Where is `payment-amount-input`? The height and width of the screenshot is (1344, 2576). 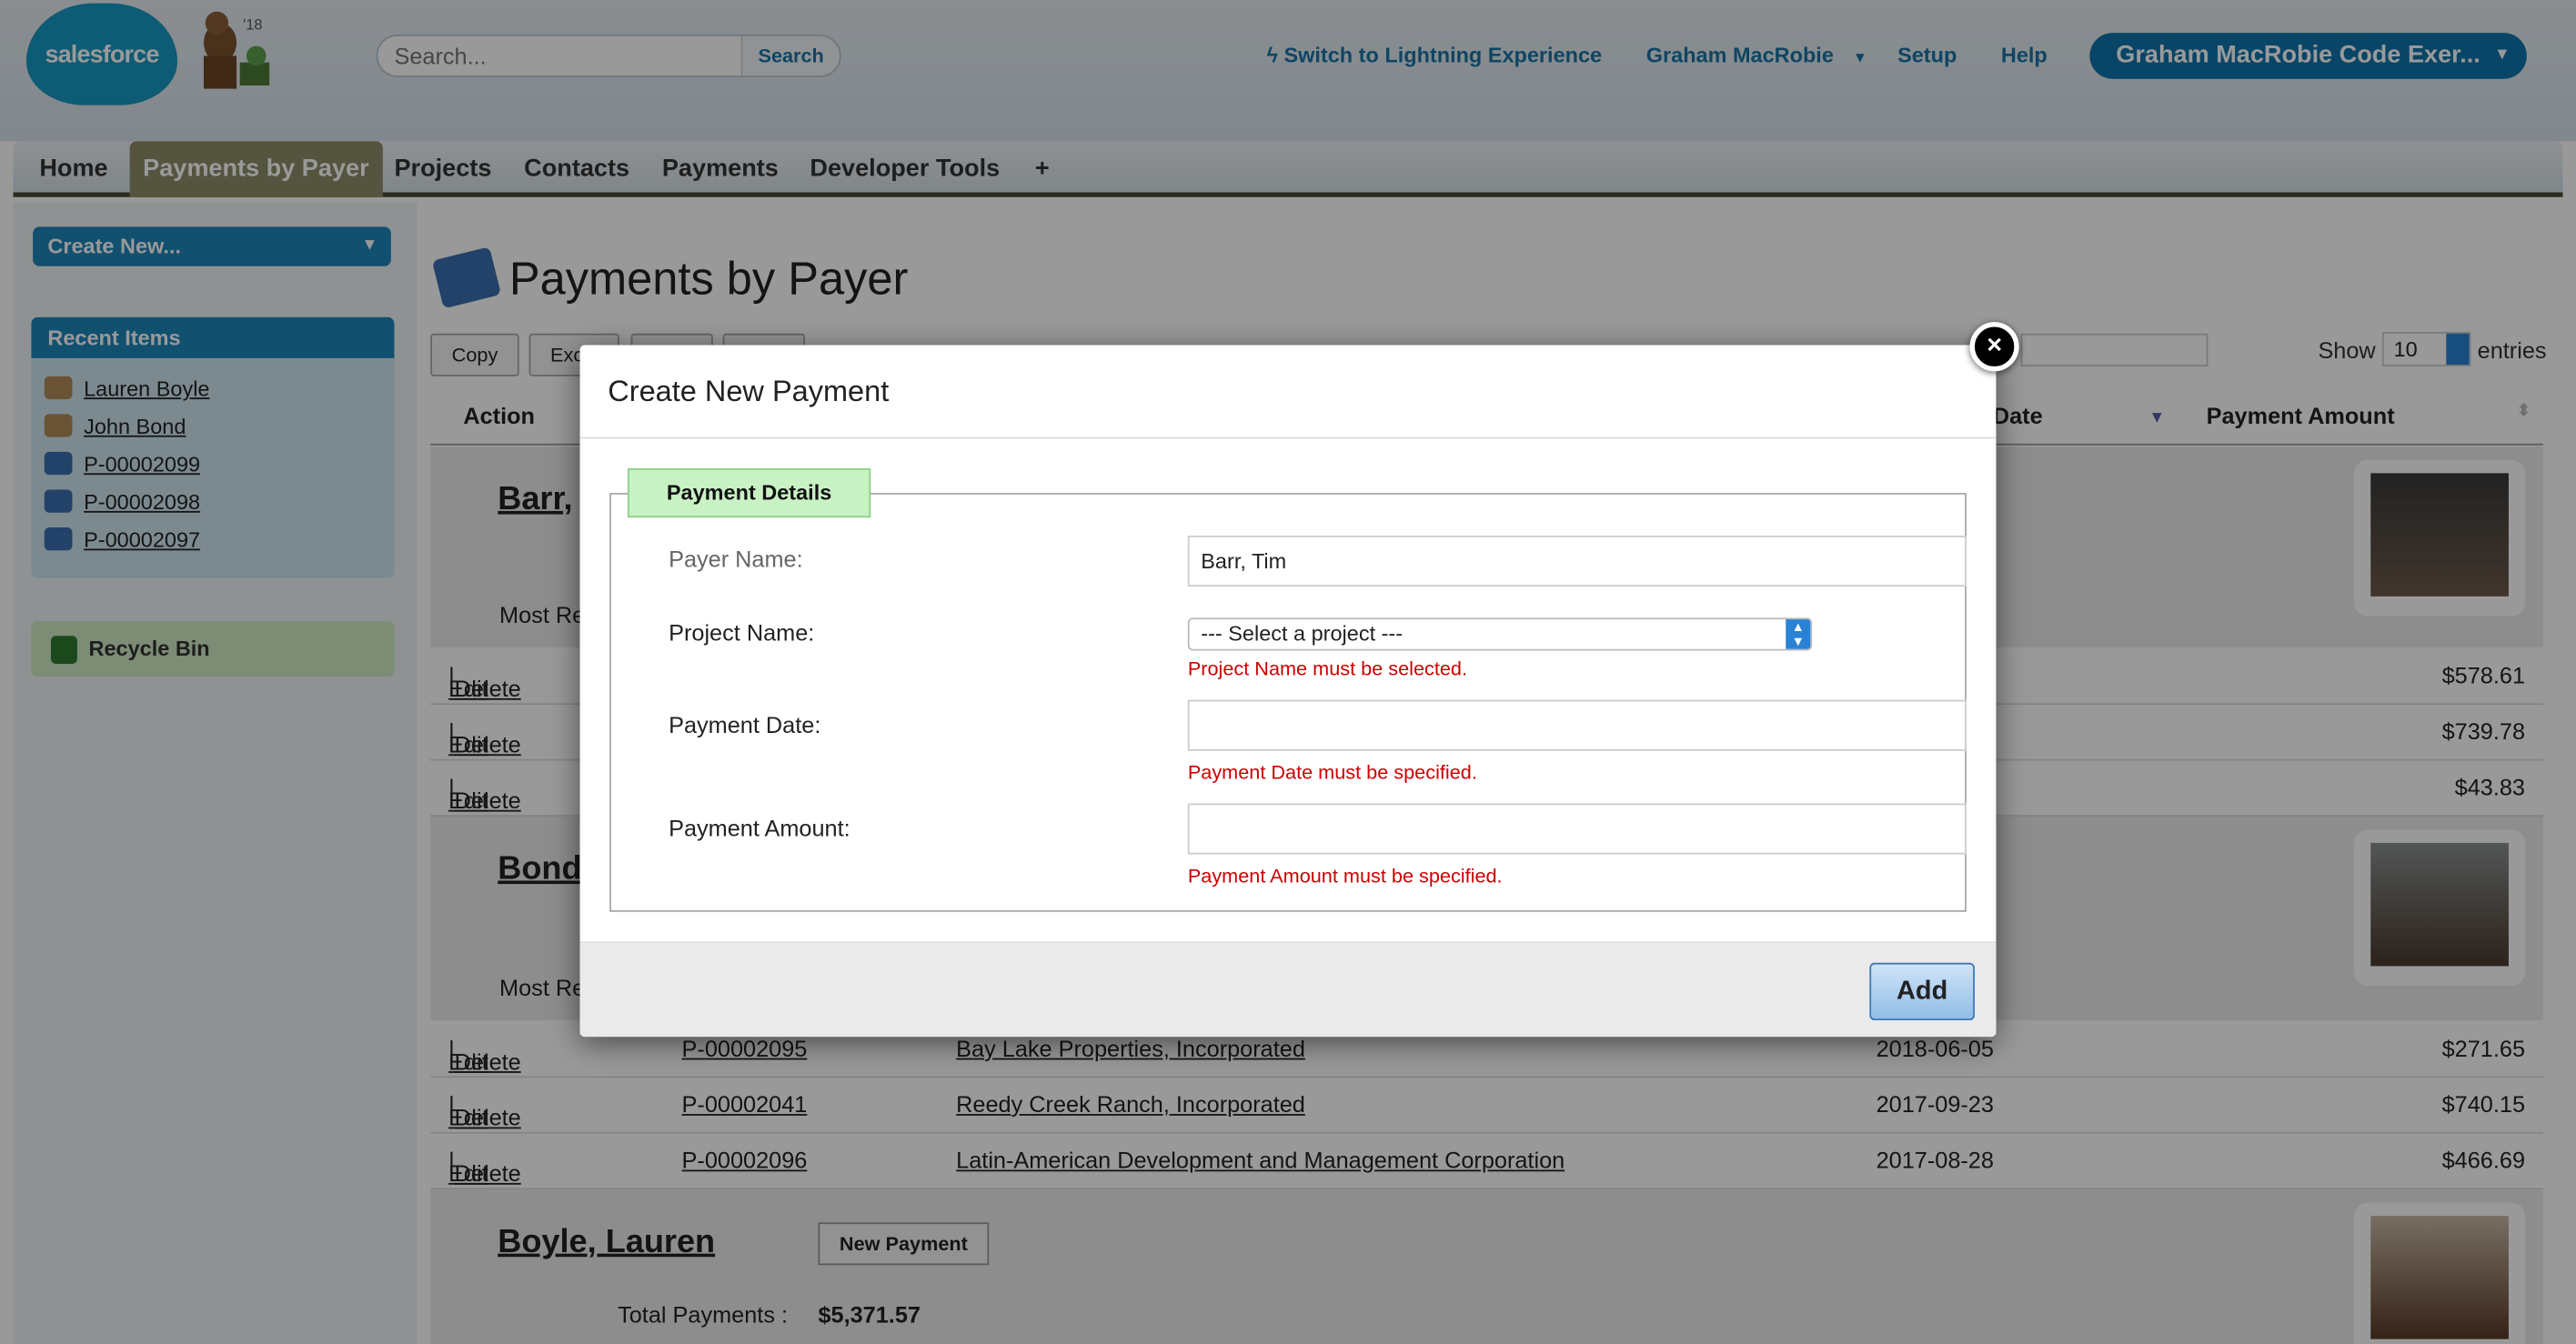
payment-amount-input is located at coordinates (1577, 829).